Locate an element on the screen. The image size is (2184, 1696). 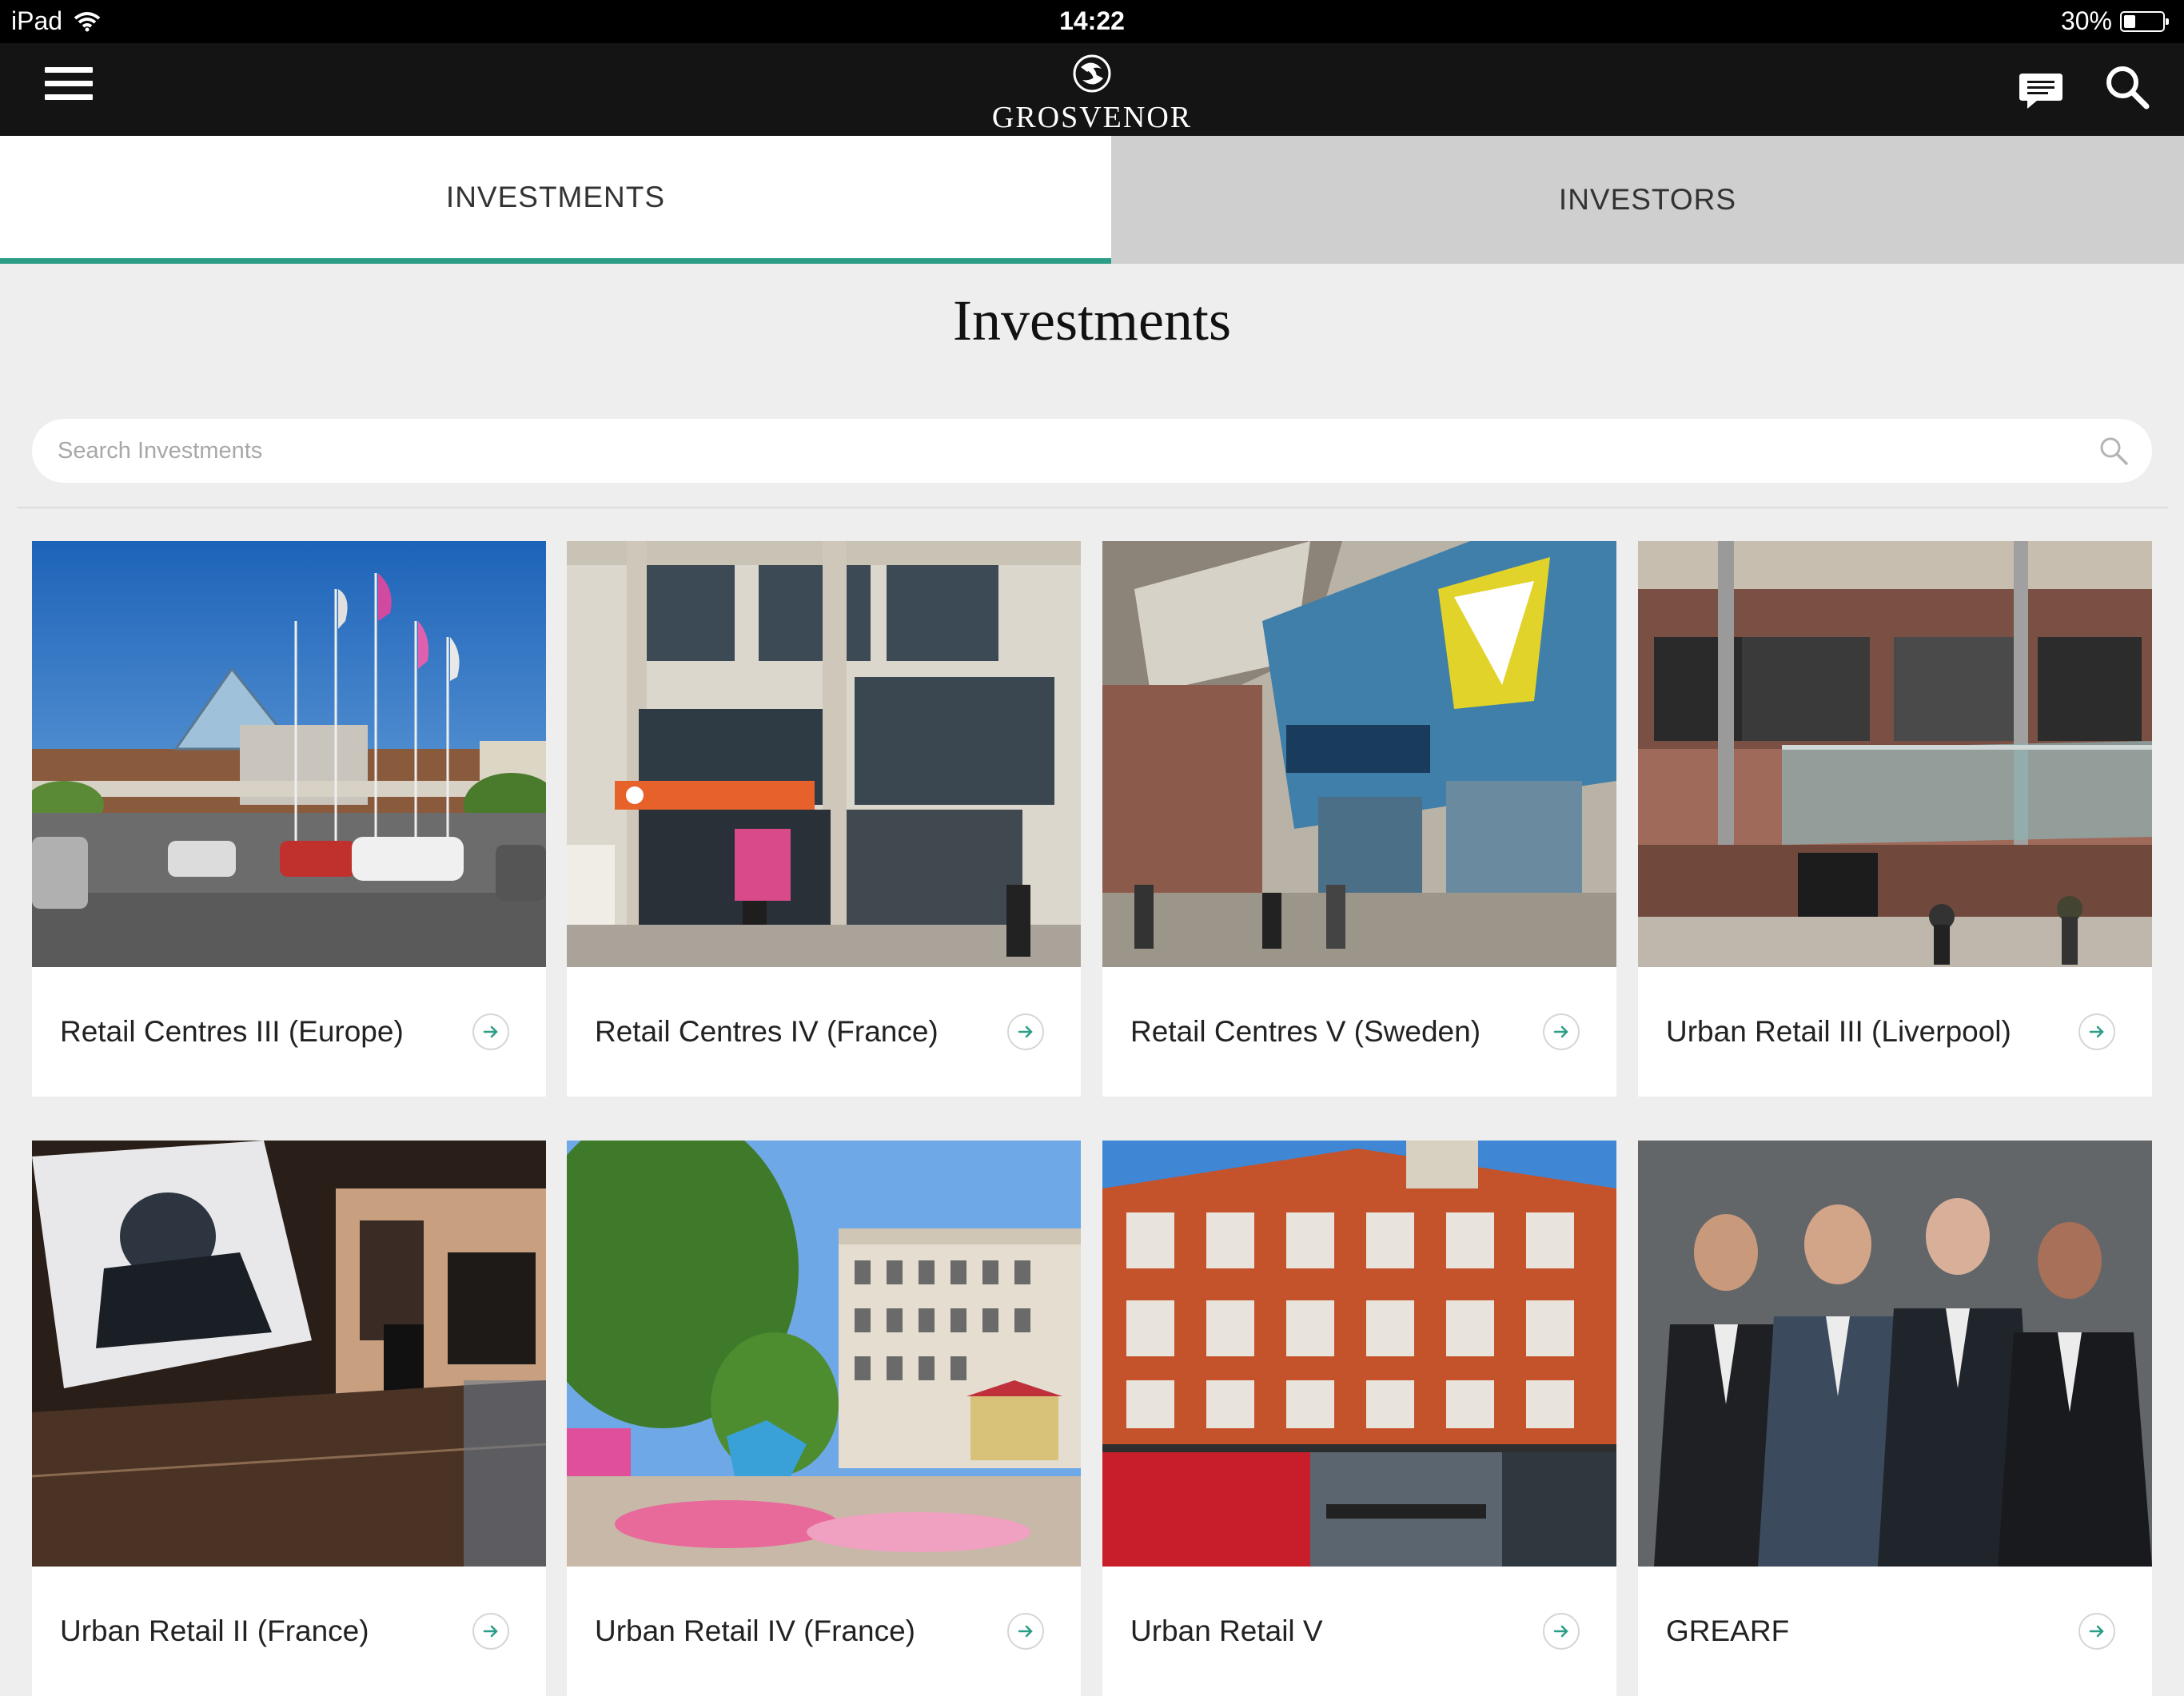
clock: 14:22 is located at coordinates (1092, 20).